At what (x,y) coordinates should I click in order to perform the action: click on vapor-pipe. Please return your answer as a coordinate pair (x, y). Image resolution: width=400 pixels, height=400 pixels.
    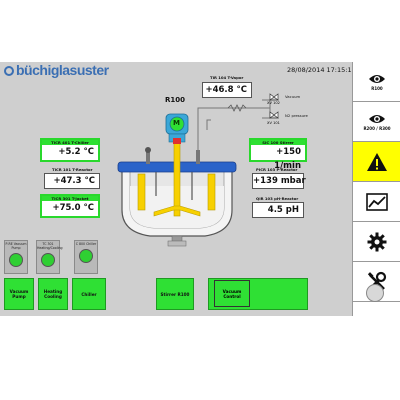
    Looking at the image, I should click on (208, 124).